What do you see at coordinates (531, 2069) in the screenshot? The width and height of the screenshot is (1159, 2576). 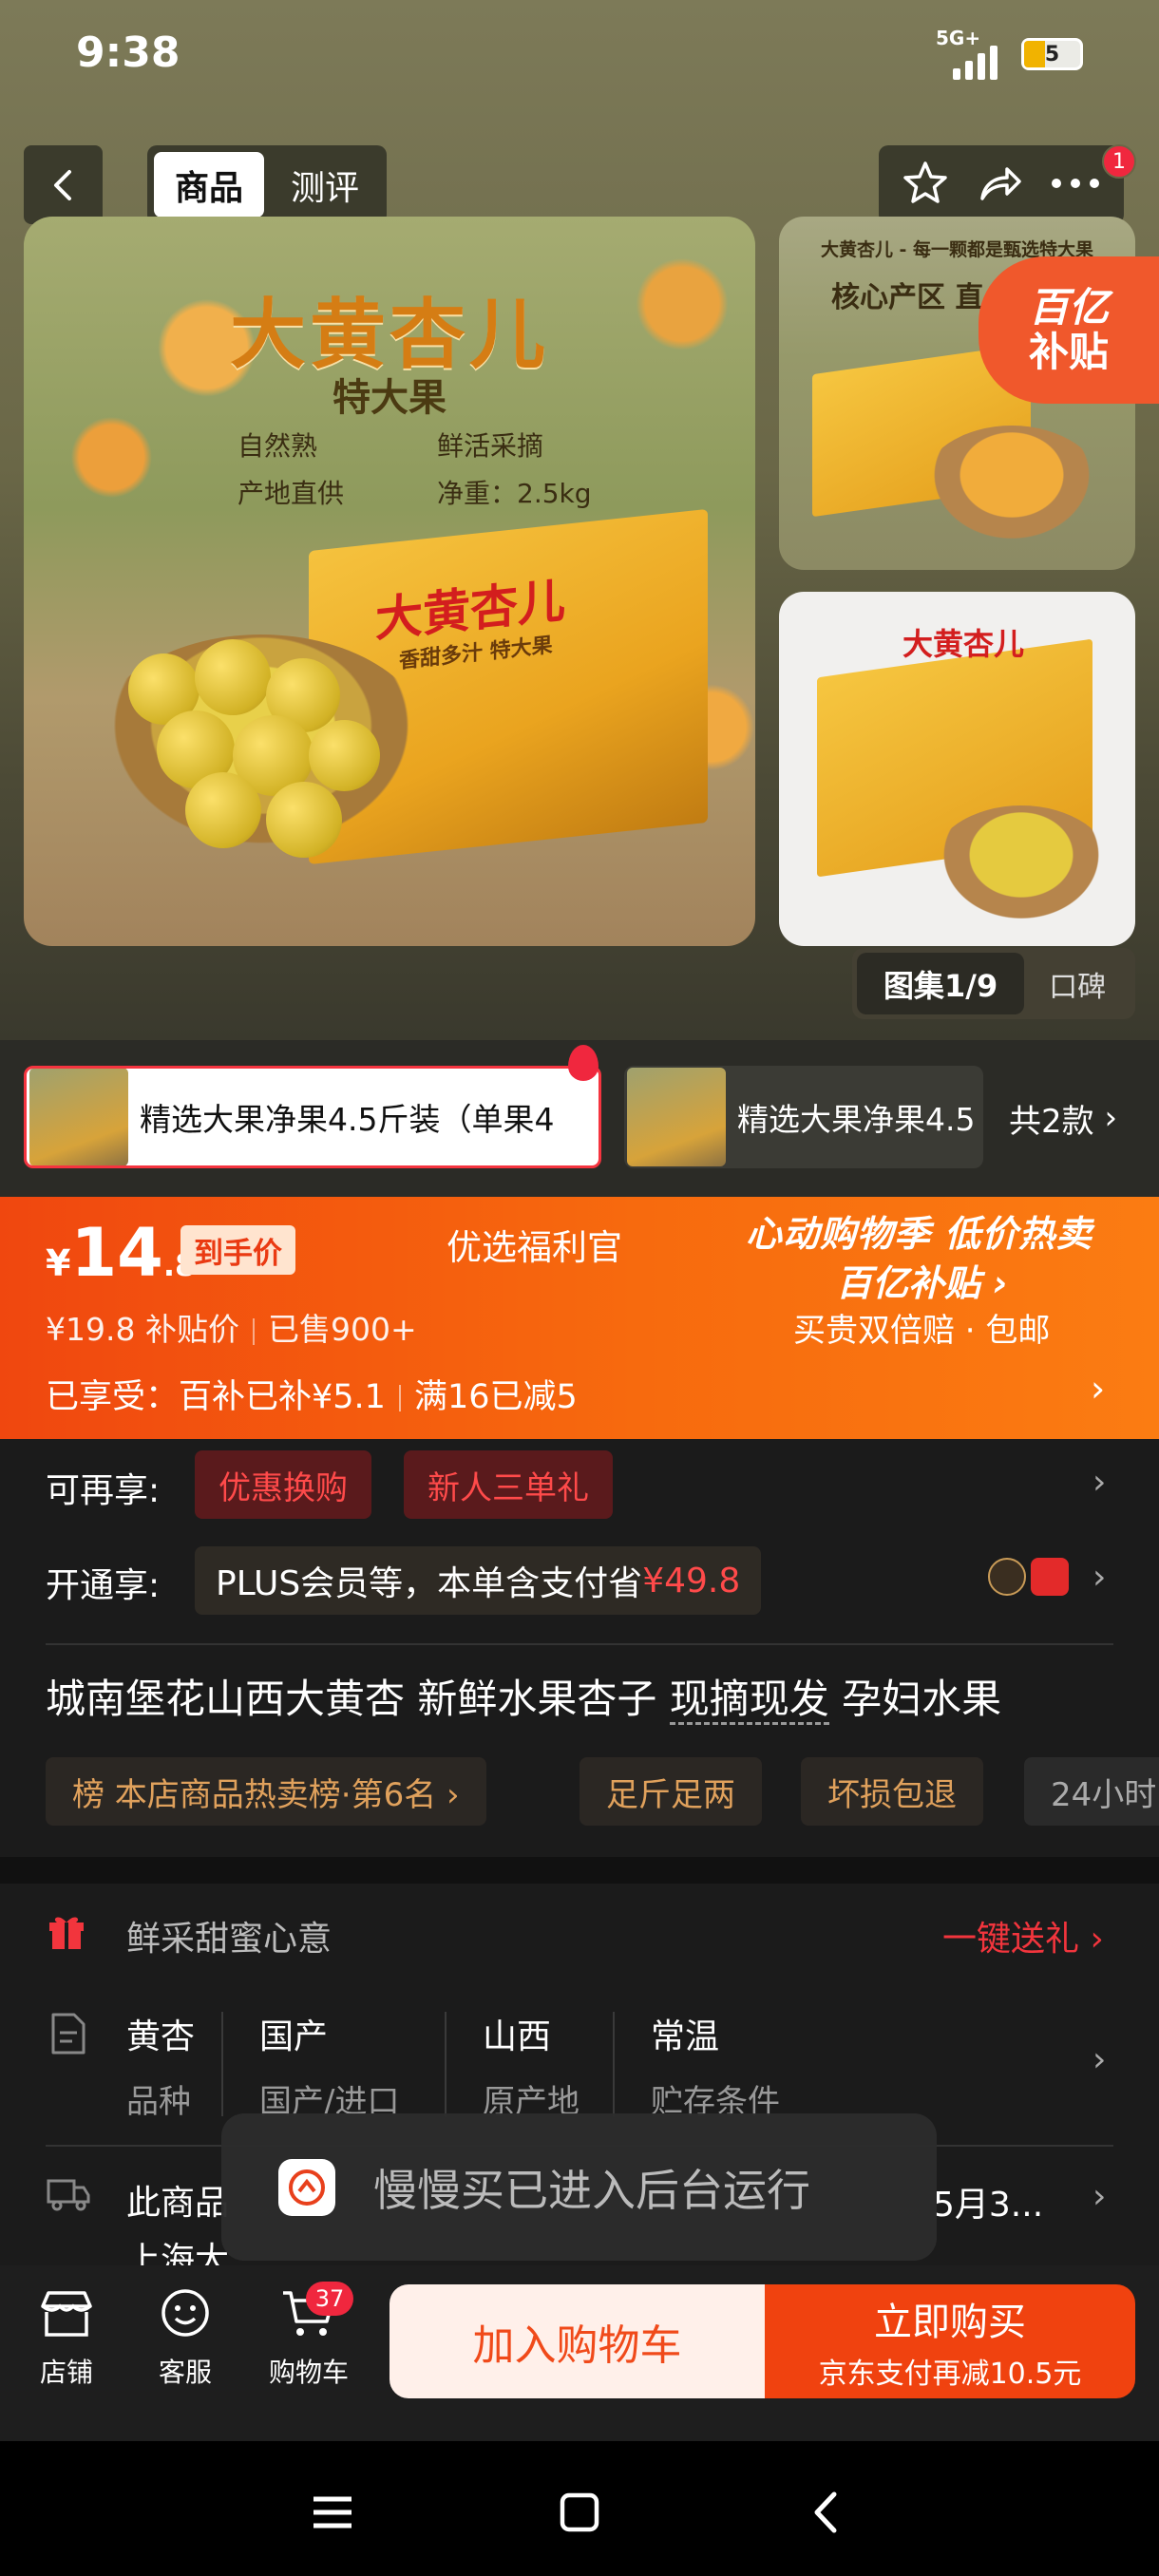 I see `attribute-item: 山西 原产地` at bounding box center [531, 2069].